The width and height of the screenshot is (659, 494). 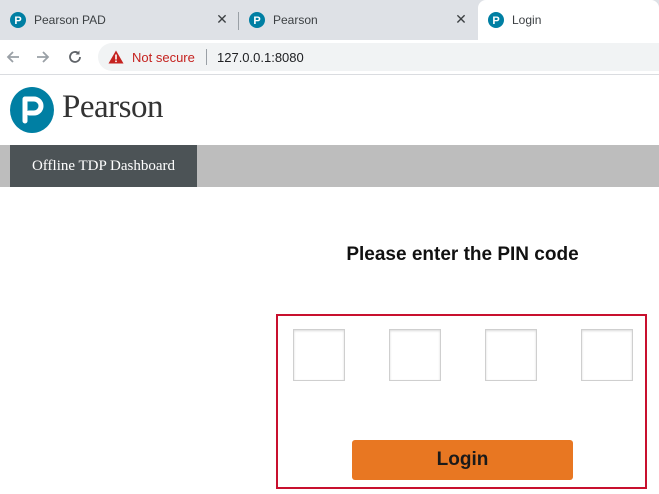 What do you see at coordinates (511, 355) in the screenshot?
I see `pin-digit-3-input` at bounding box center [511, 355].